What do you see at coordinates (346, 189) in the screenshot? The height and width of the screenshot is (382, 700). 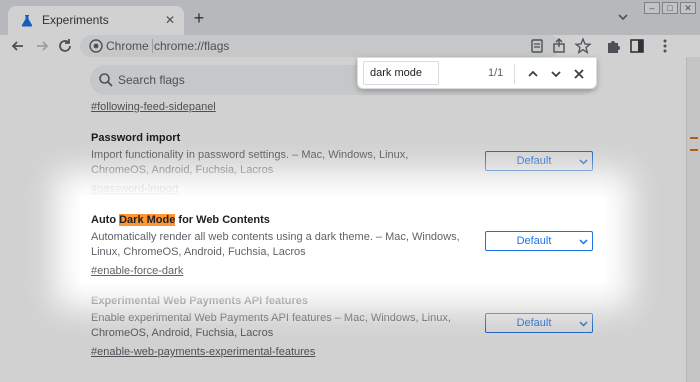 I see `flag-link: #password-import` at bounding box center [346, 189].